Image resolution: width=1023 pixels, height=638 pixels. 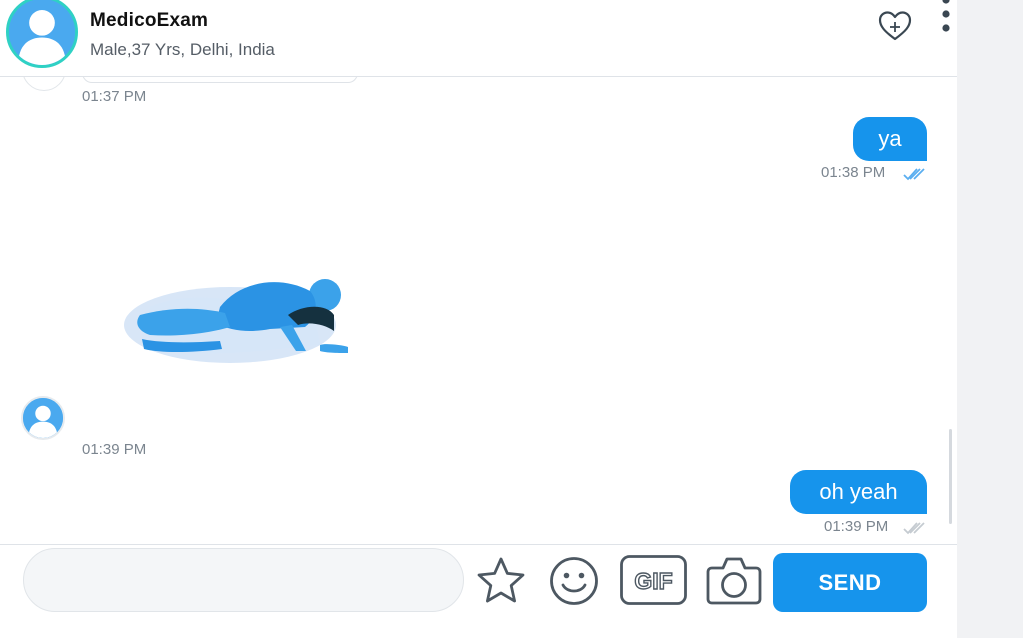 I want to click on chat-header: MedicoExam Male,37 Yrs, Delhi, India, so click(x=478, y=38).